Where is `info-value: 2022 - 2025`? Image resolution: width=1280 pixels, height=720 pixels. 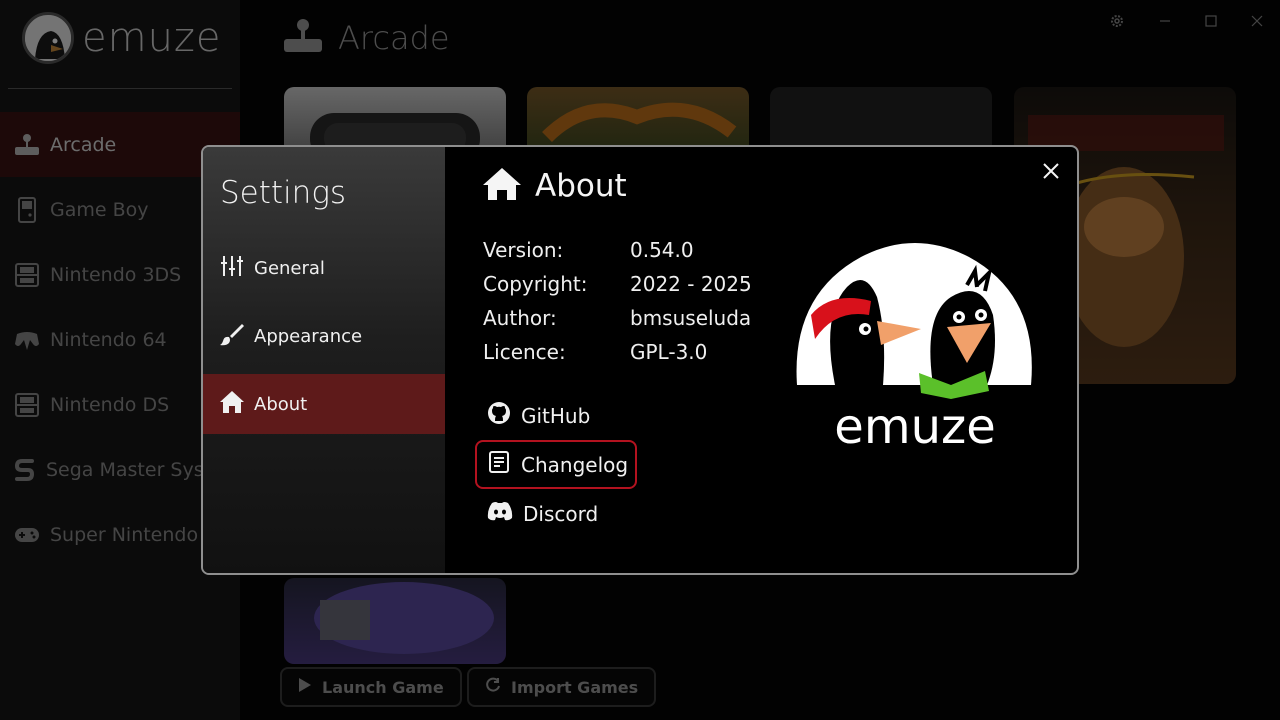
info-value: 2022 - 2025 is located at coordinates (691, 284).